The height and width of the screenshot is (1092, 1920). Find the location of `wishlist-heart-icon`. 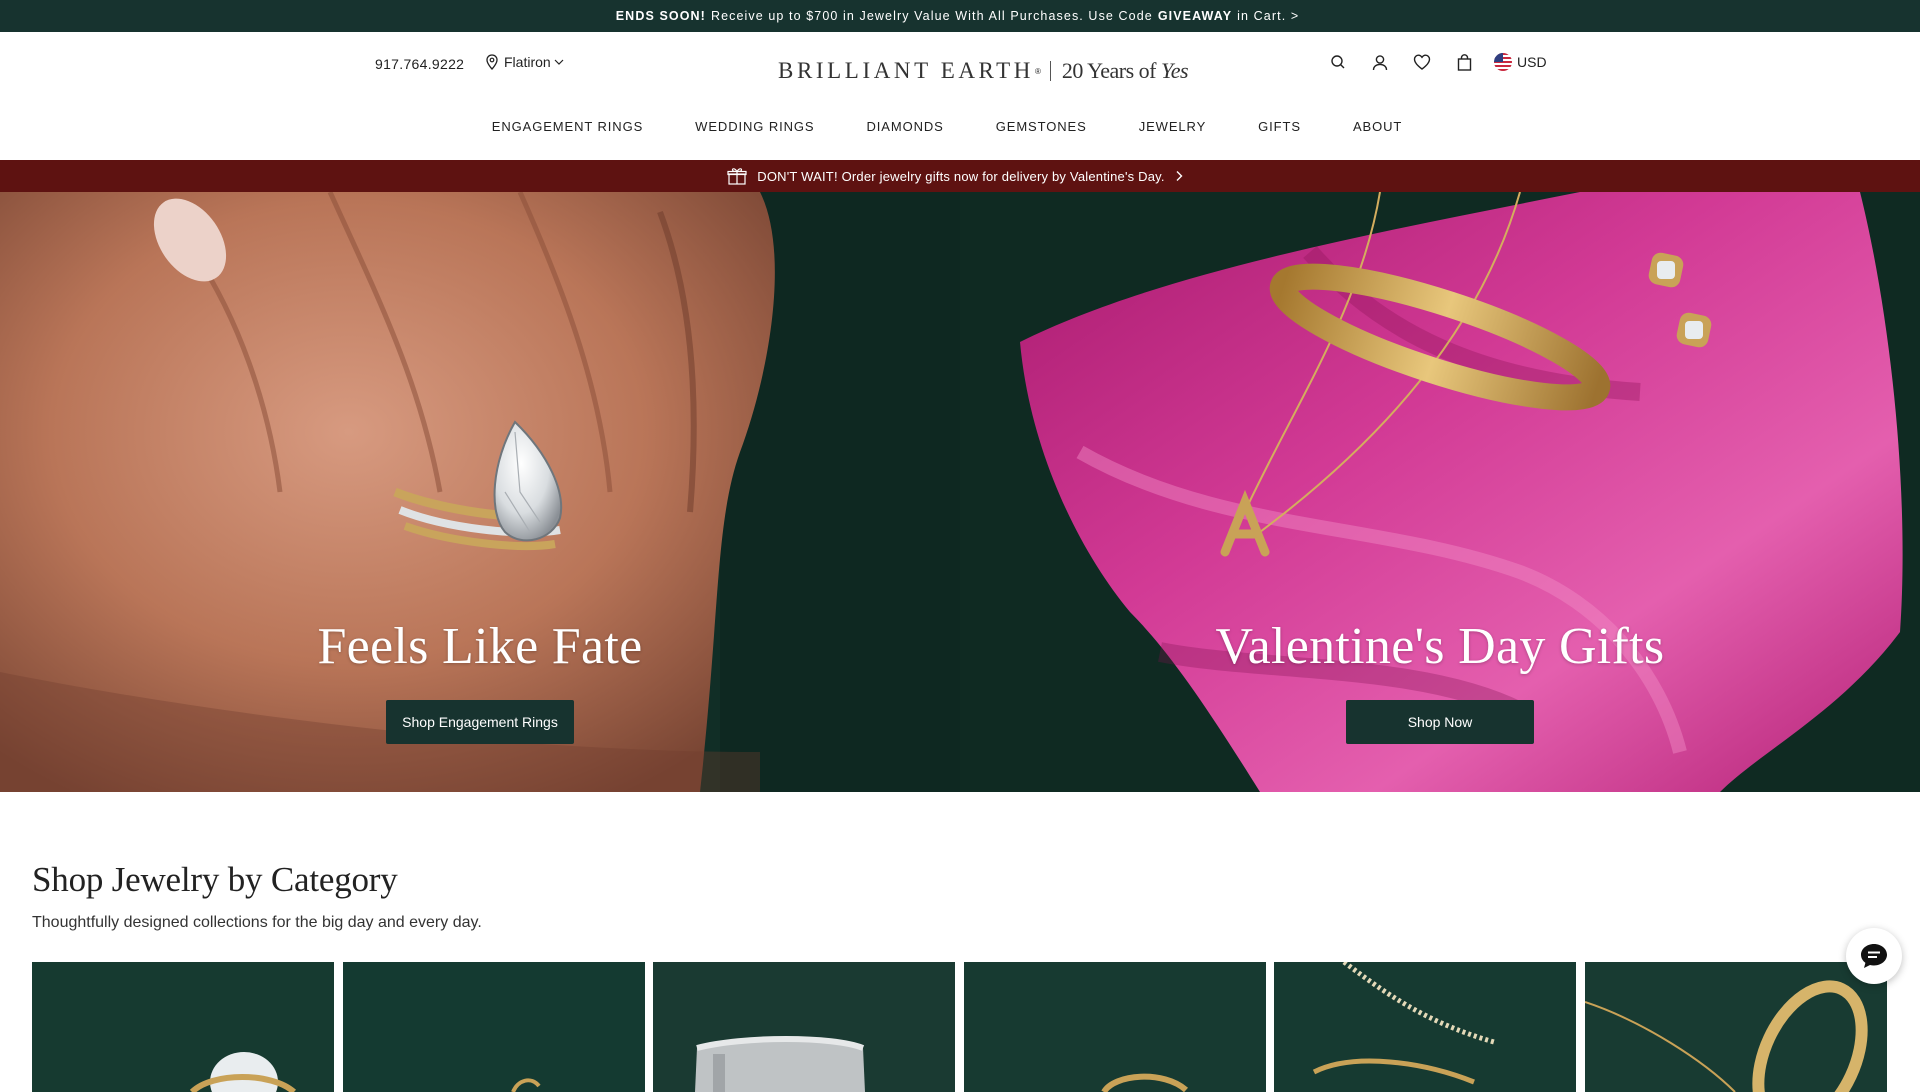

wishlist-heart-icon is located at coordinates (1422, 62).